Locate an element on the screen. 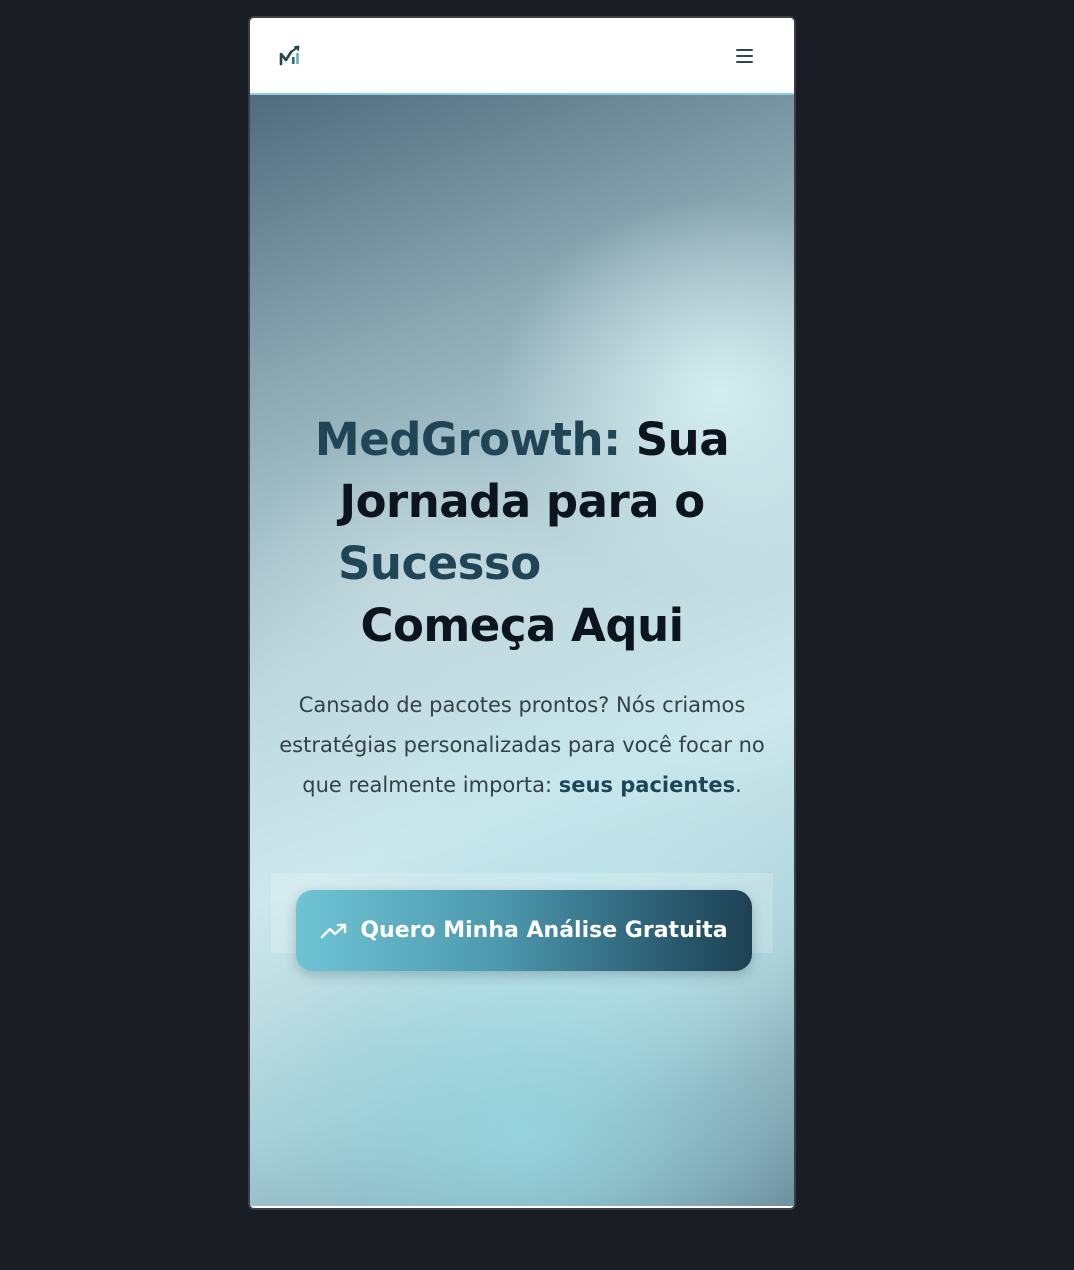 The height and width of the screenshot is (1270, 1074). free-analysis-button: Quero Minha Análise Gratuita is located at coordinates (524, 930).